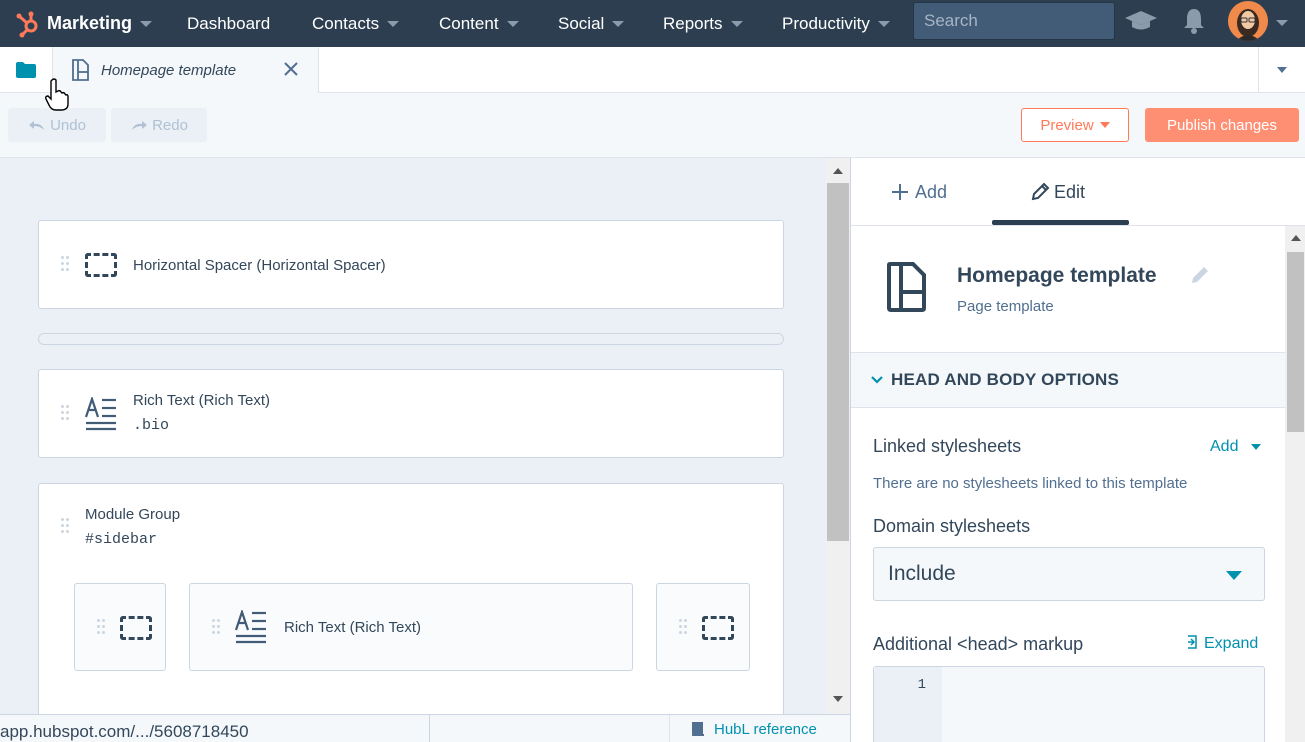 The width and height of the screenshot is (1305, 742). I want to click on expand-link: Expand, so click(1222, 644).